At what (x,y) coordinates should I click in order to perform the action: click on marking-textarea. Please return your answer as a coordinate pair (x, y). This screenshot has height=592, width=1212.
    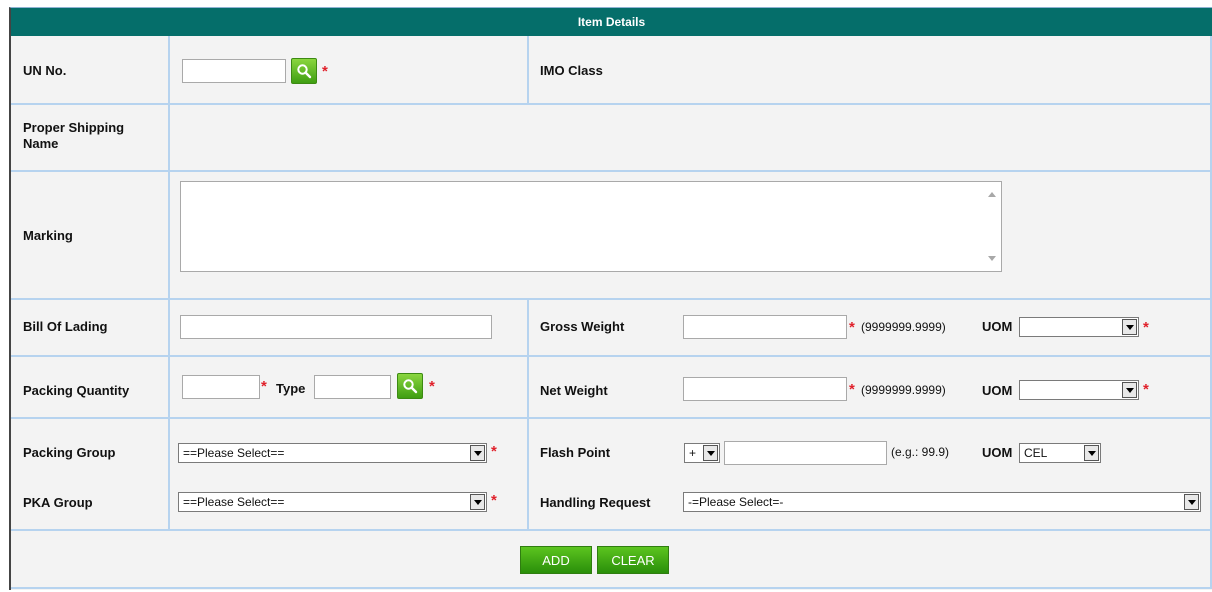
    Looking at the image, I should click on (591, 226).